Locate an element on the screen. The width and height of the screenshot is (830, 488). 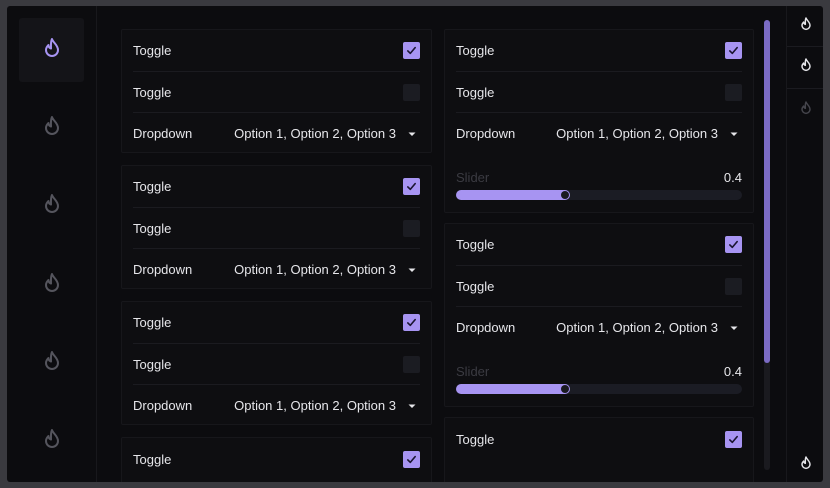
scrollbar is located at coordinates (767, 245).